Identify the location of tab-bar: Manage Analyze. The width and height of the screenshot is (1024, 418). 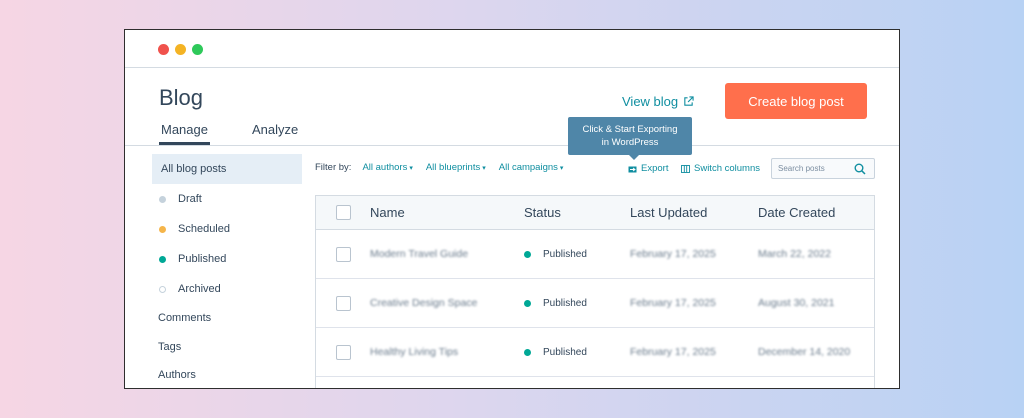
(229, 133).